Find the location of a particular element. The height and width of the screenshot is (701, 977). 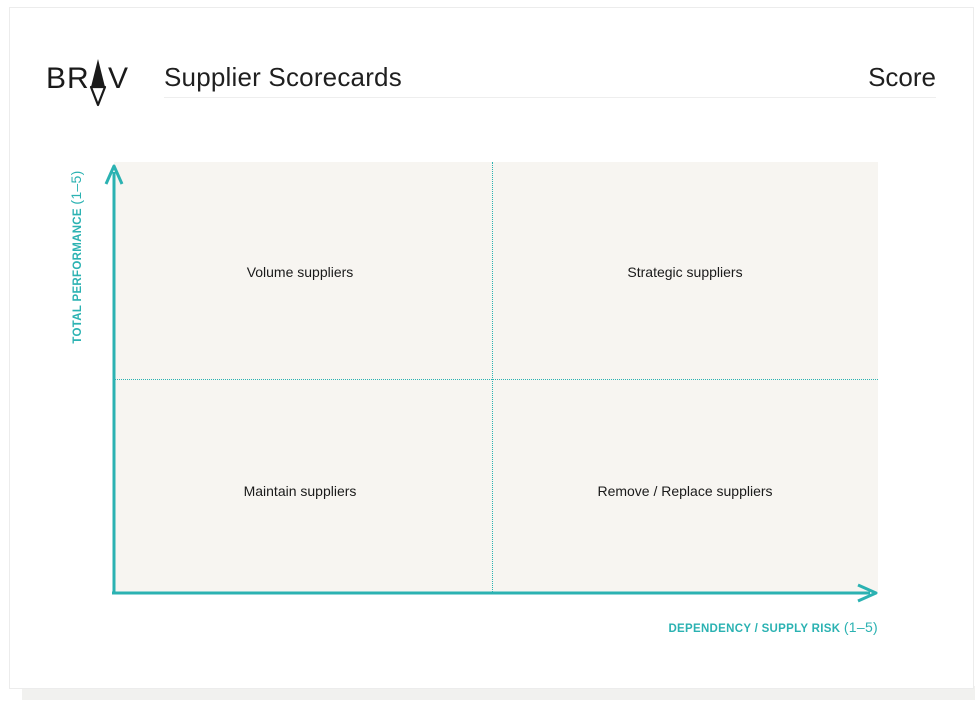

quadrant-remove-replace-suppliers: Remove / Replace suppliers is located at coordinates (685, 491).